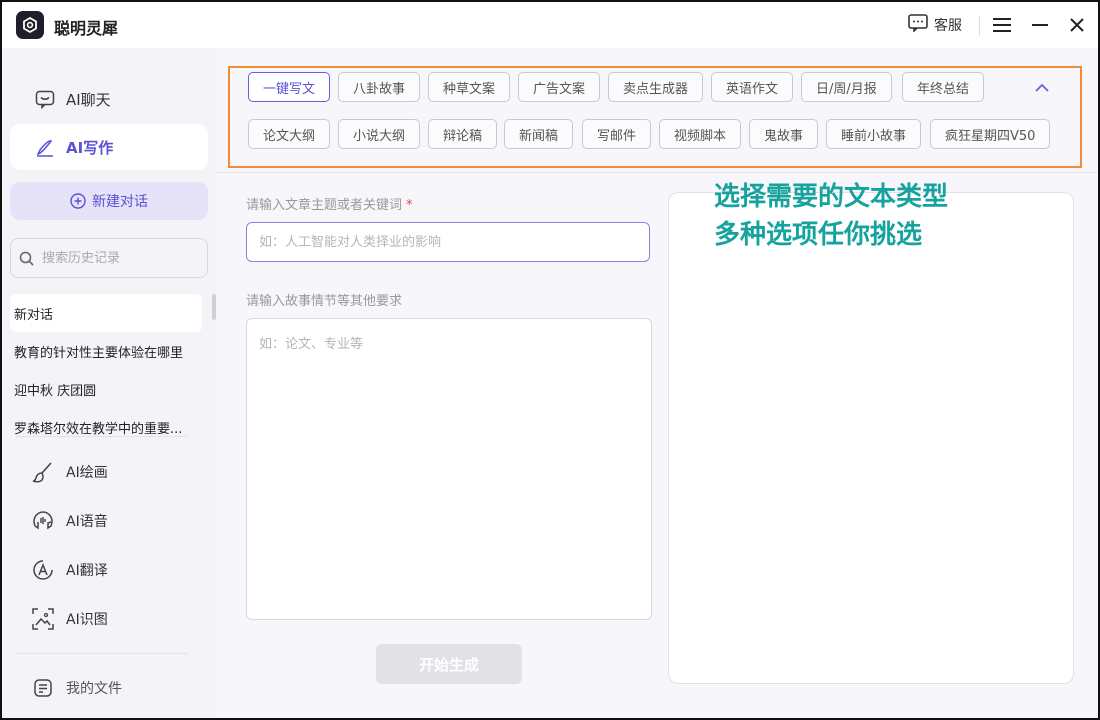 The width and height of the screenshot is (1100, 720). I want to click on app-logo-icon, so click(30, 25).